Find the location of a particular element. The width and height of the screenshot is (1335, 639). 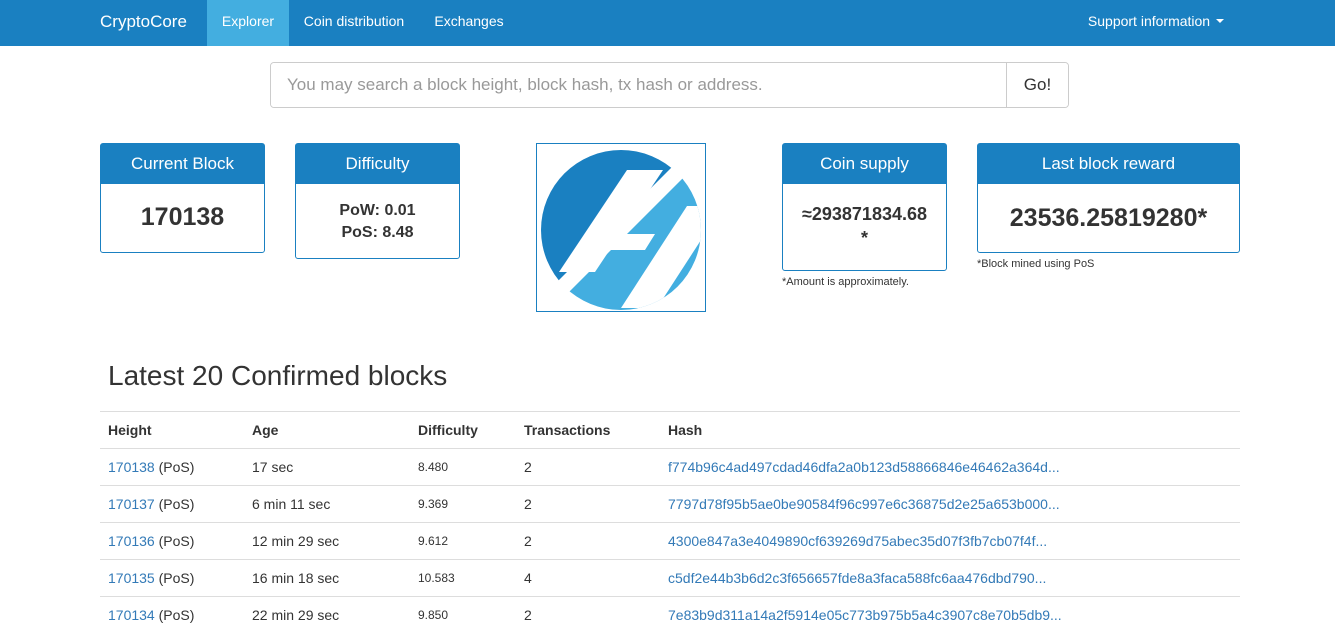

last-block-reward-panel: Last block reward 23536.25819280* is located at coordinates (1108, 198).